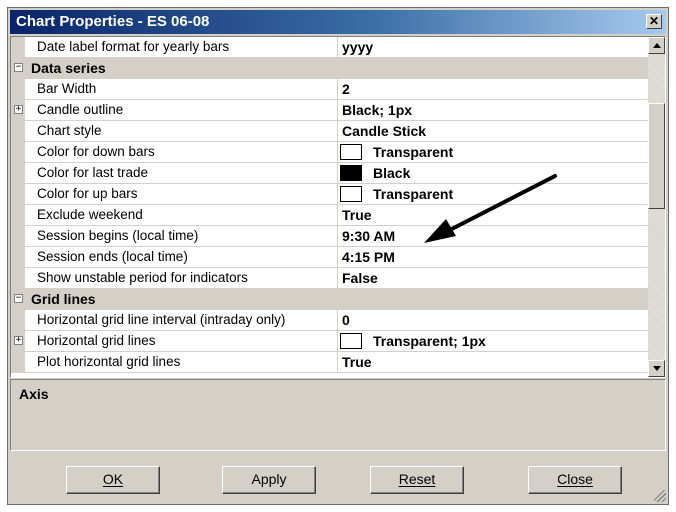  I want to click on title-bar: Chart Properties - ES 06-08 ✕, so click(338, 22).